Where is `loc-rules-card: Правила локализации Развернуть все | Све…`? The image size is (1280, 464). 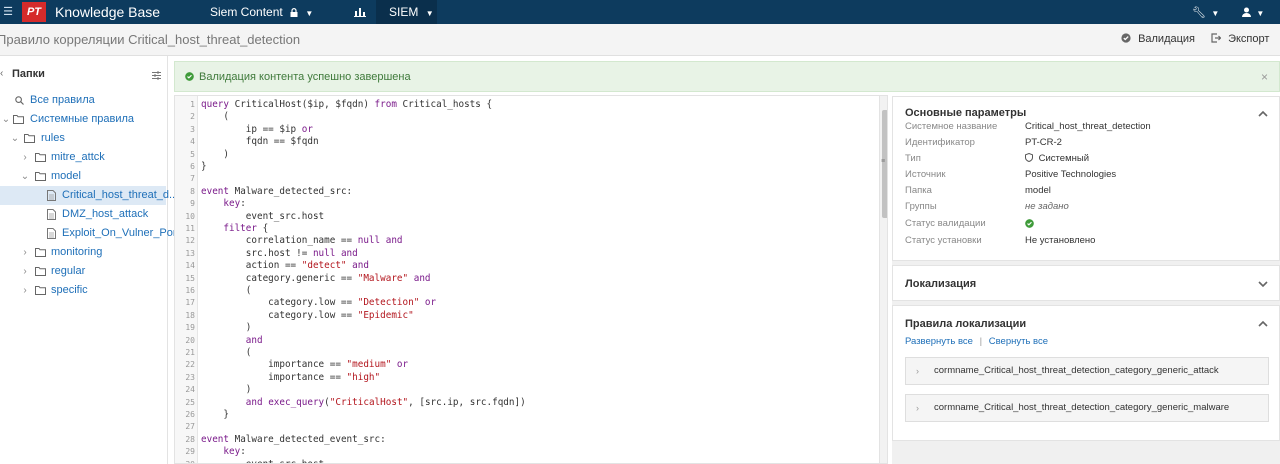
loc-rules-card: Правила локализации Развернуть все | Све… is located at coordinates (1086, 373).